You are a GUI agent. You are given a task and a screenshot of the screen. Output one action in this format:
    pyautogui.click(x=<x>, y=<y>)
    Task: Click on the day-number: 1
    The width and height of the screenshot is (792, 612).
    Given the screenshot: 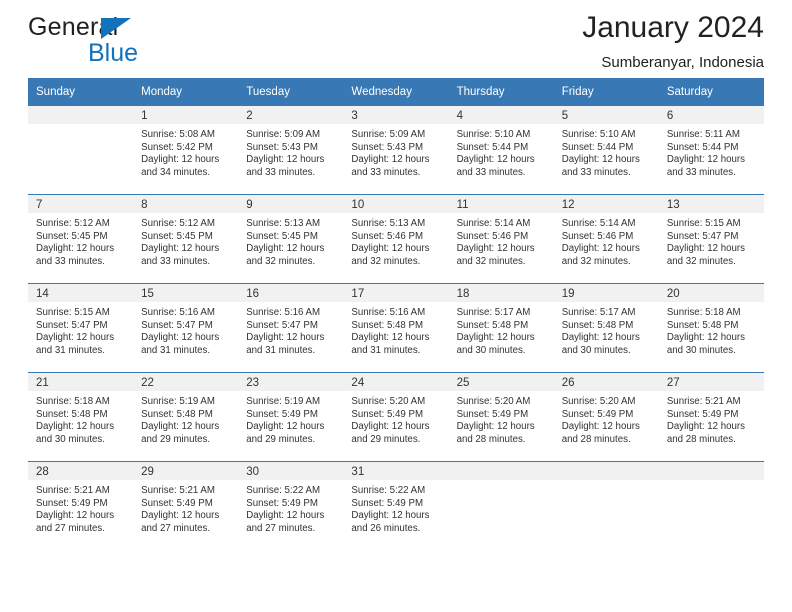 What is the action you would take?
    pyautogui.click(x=186, y=115)
    